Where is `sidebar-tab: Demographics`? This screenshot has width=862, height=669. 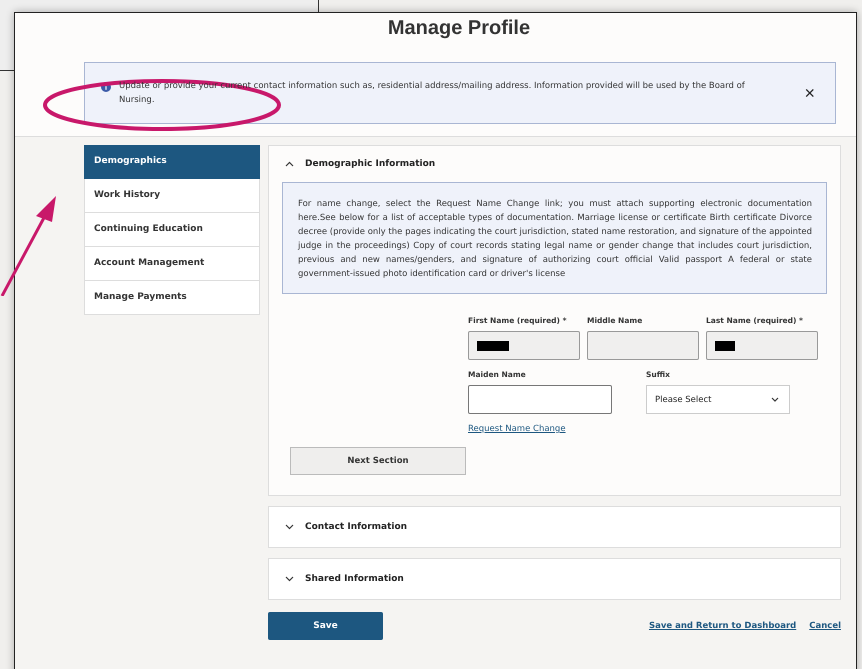
sidebar-tab: Demographics is located at coordinates (172, 162).